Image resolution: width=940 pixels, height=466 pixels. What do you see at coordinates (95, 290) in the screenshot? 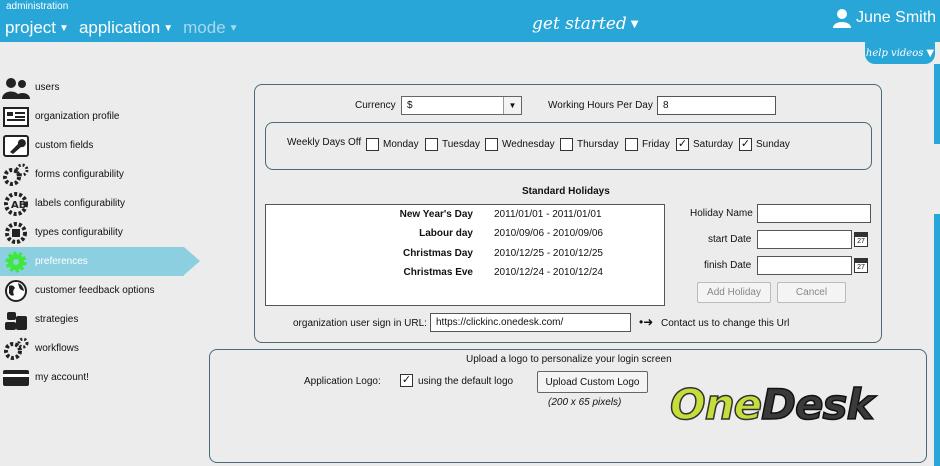
I see `sidebar-item-label: customer feedback options` at bounding box center [95, 290].